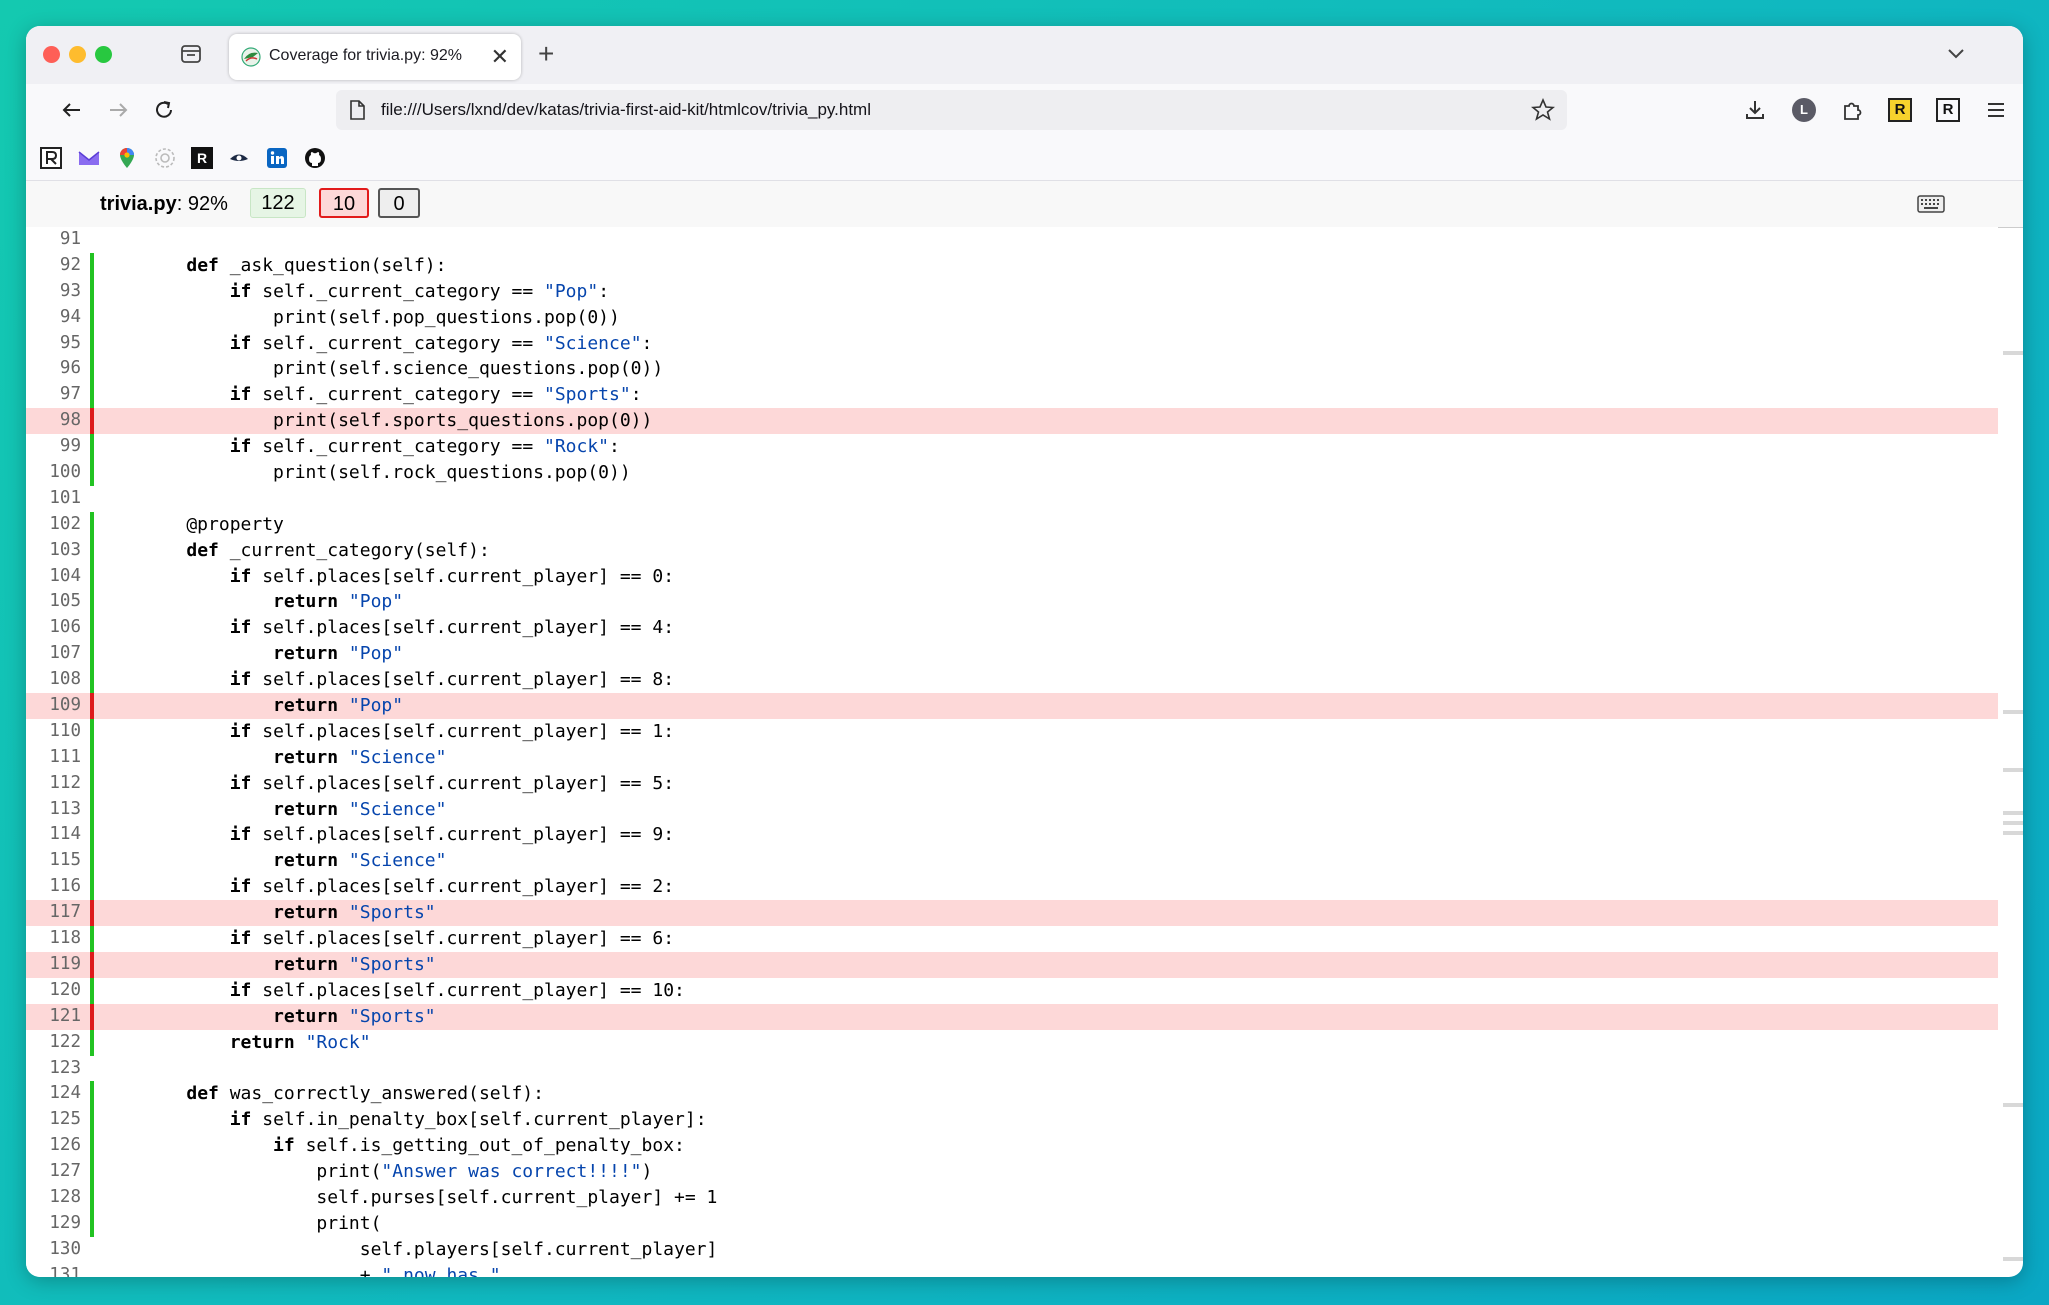  Describe the element at coordinates (72, 110) in the screenshot. I see `back-arrow-icon` at that location.